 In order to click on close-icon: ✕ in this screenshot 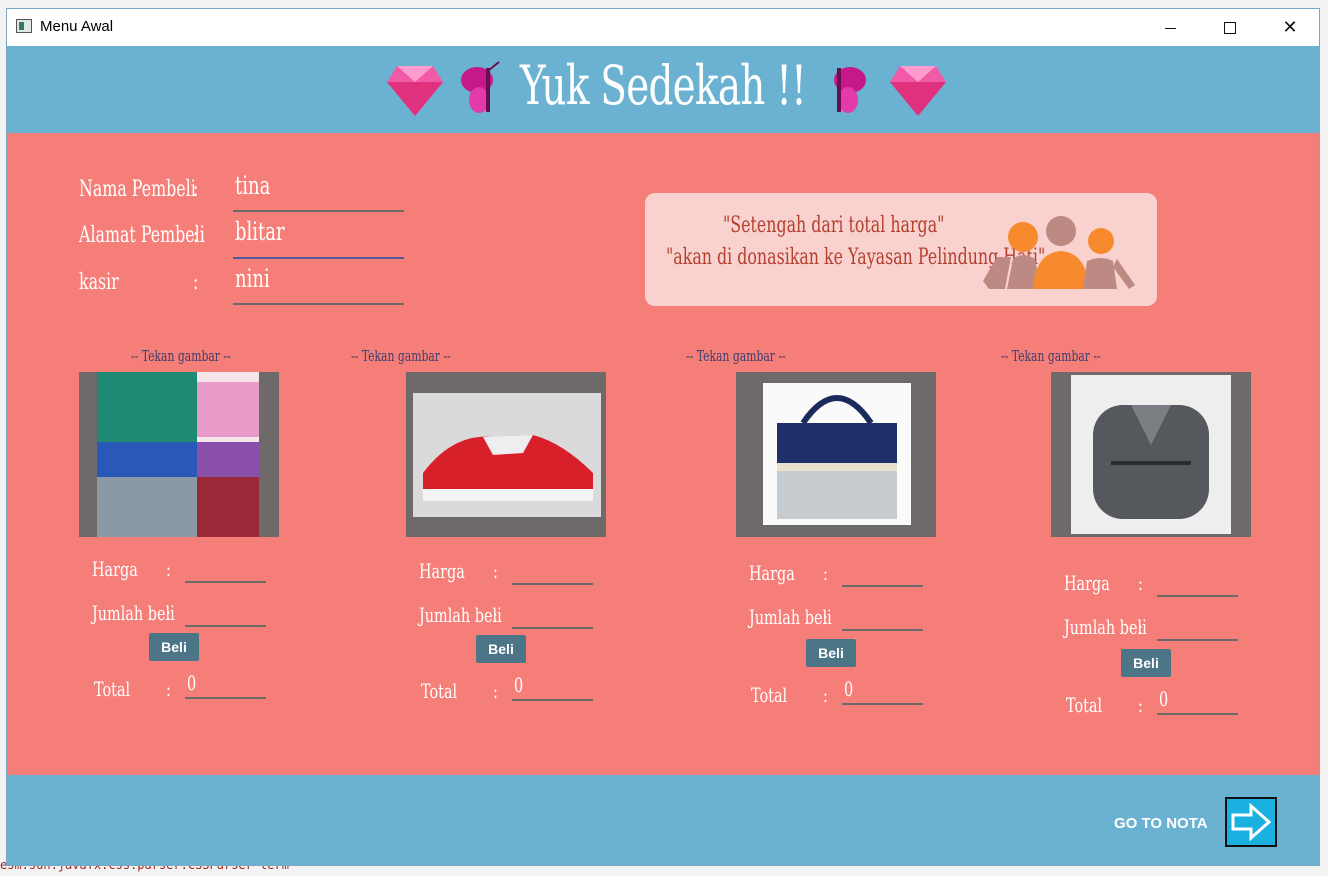, I will do `click(1290, 27)`.